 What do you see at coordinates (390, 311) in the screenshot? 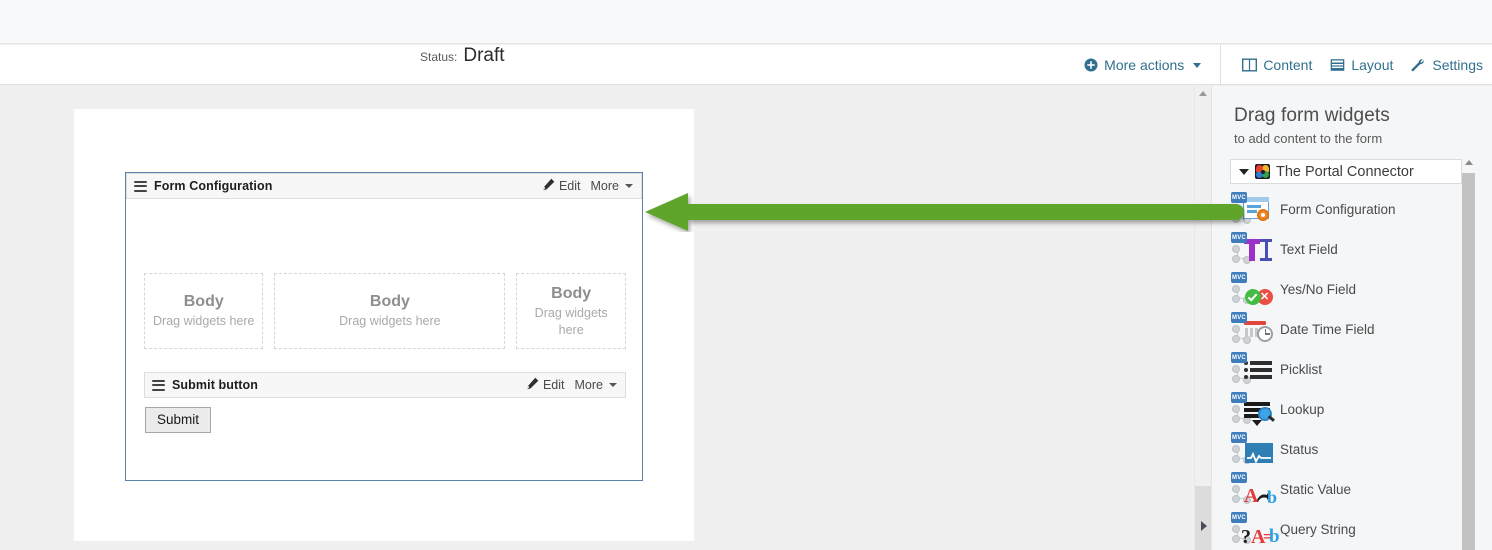
I see `body-dropzone-2: Body Drag widgets here` at bounding box center [390, 311].